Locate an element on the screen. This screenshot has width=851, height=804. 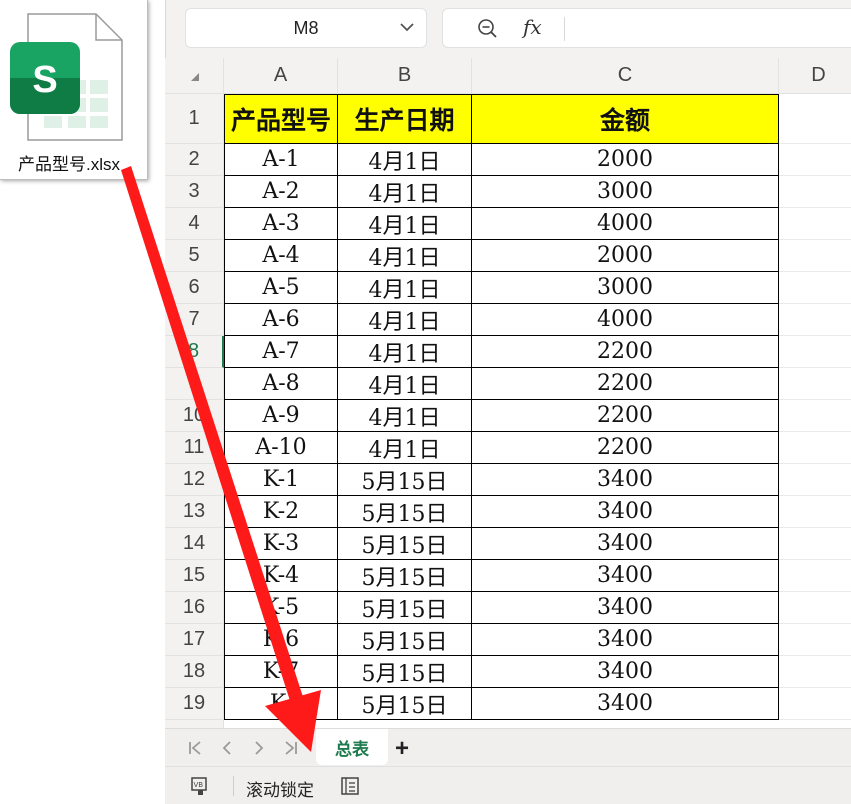
table-cell: A-6 is located at coordinates (281, 320).